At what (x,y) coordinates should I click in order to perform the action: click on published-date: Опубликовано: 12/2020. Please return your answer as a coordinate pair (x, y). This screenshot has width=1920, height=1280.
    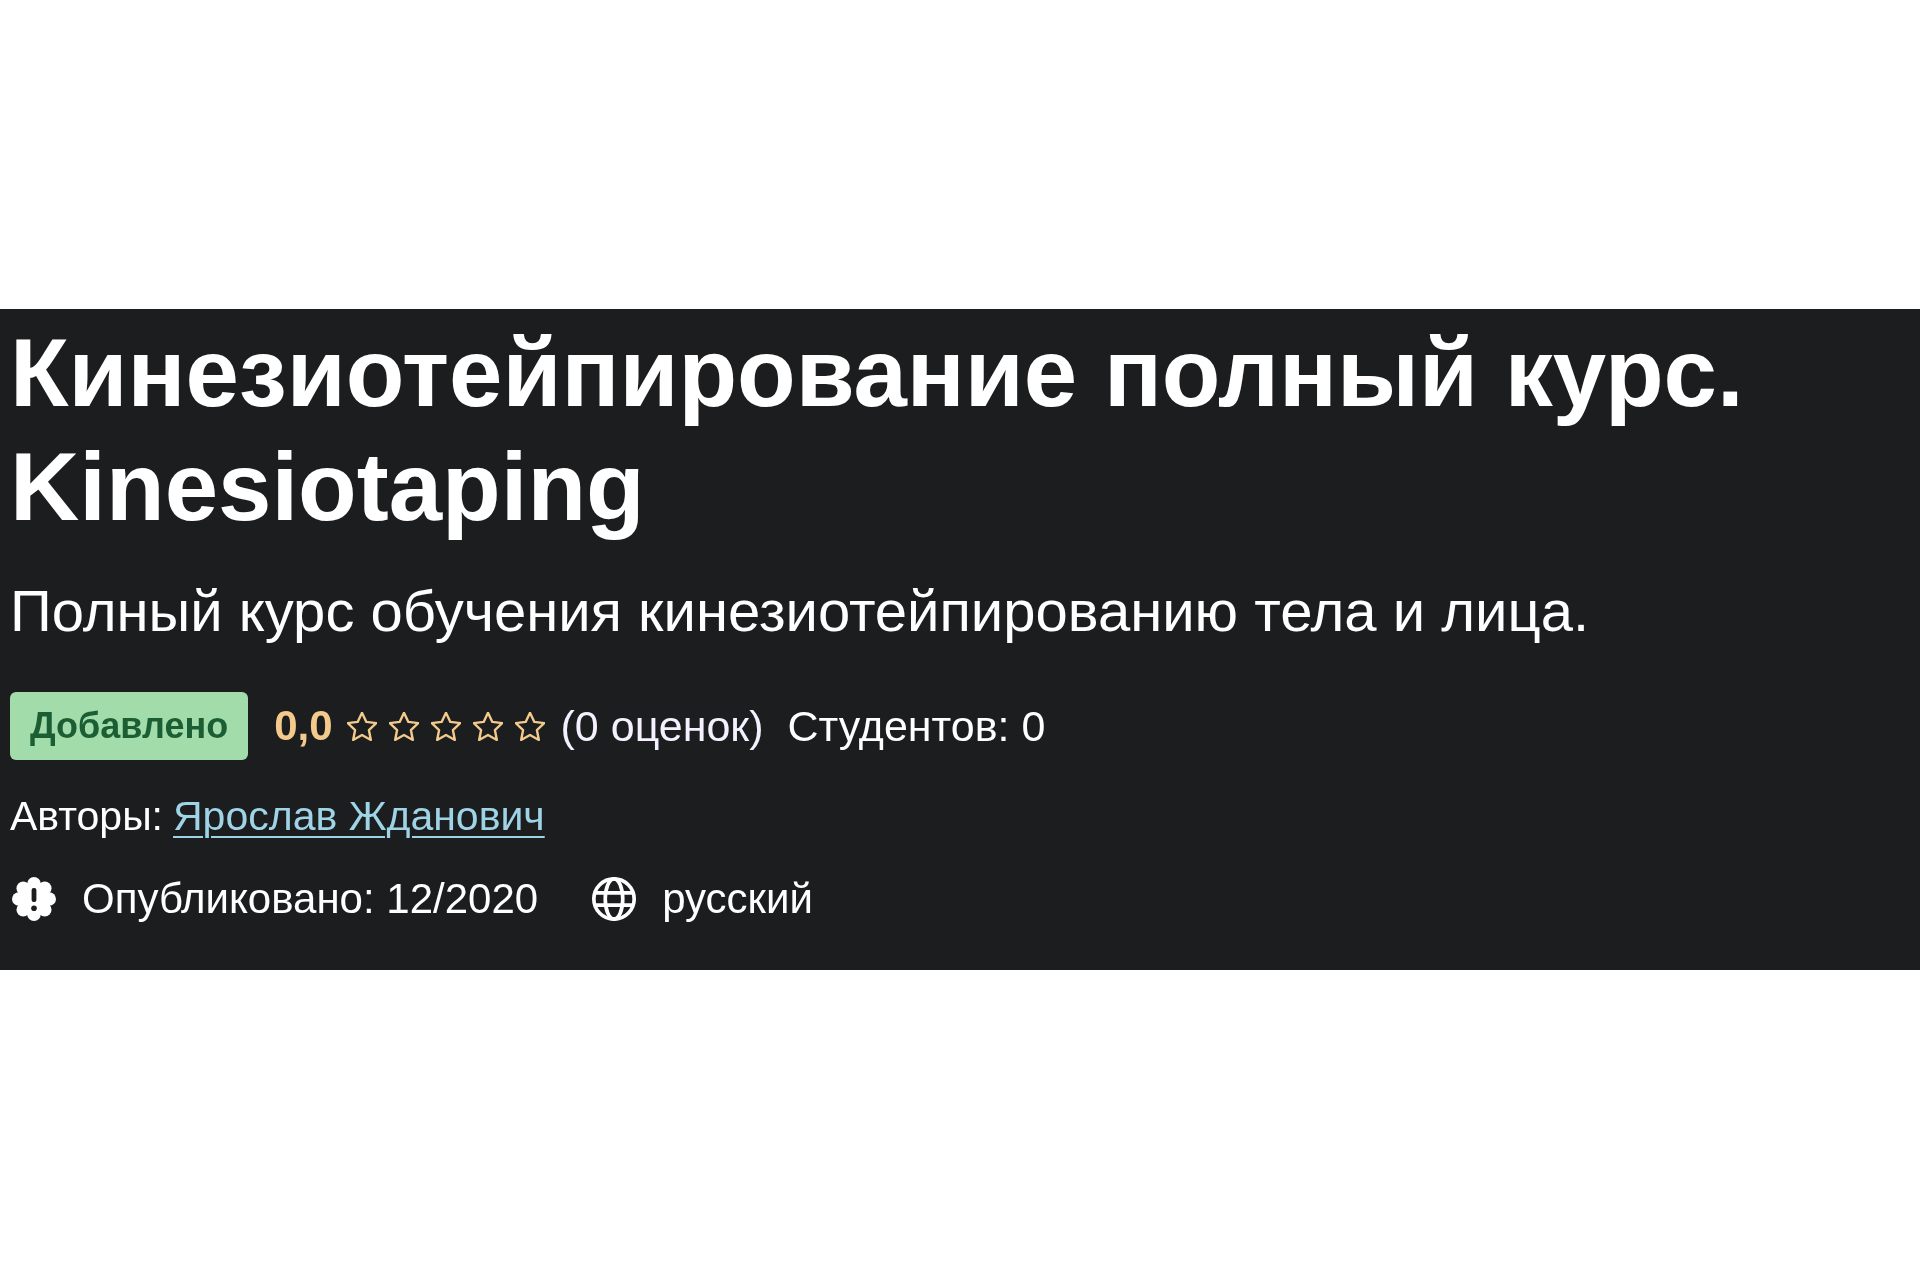
    Looking at the image, I should click on (310, 899).